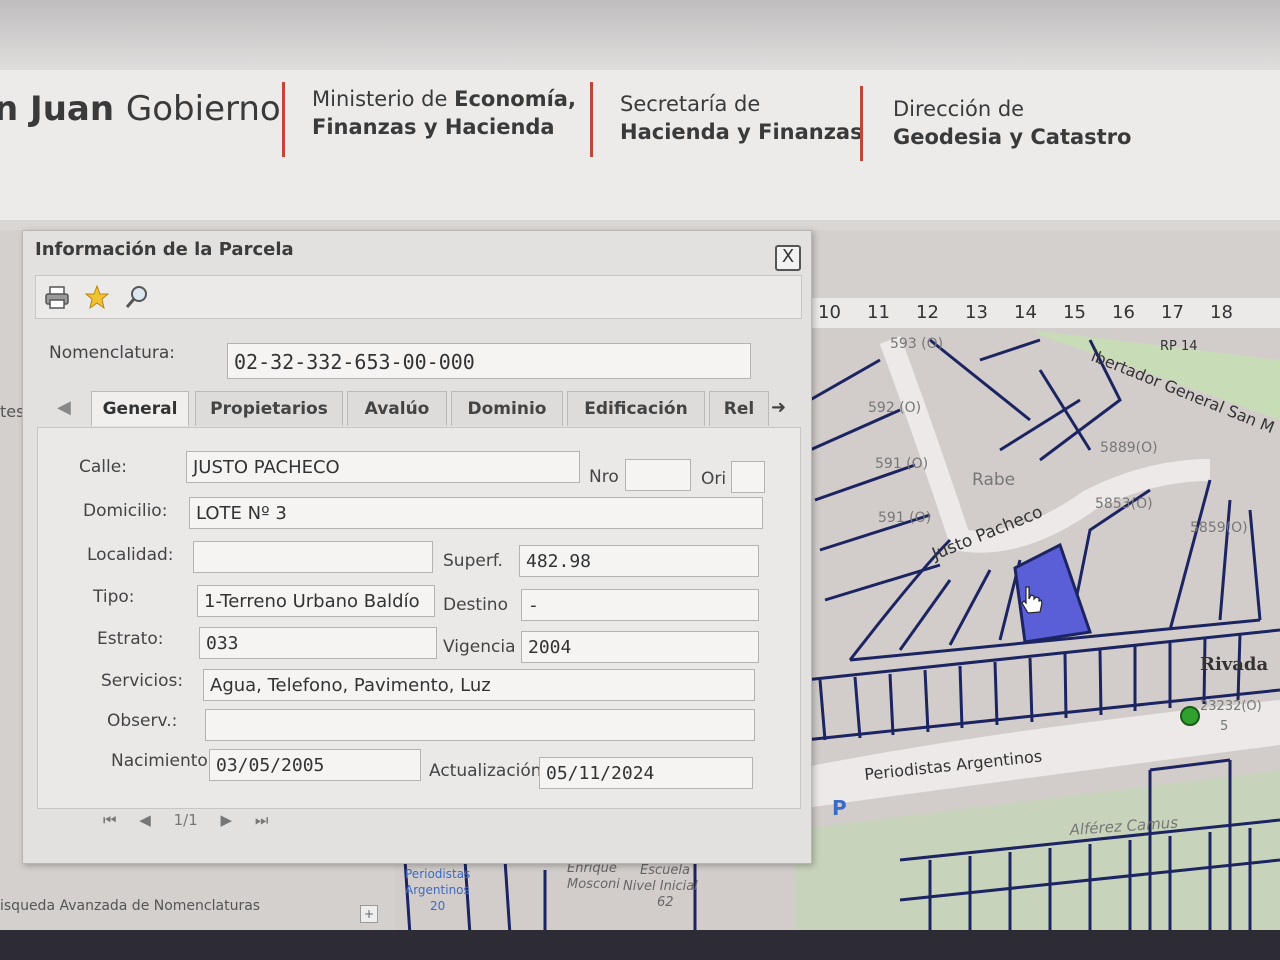 The width and height of the screenshot is (1280, 960). I want to click on tab-dominio: Dominio, so click(507, 408).